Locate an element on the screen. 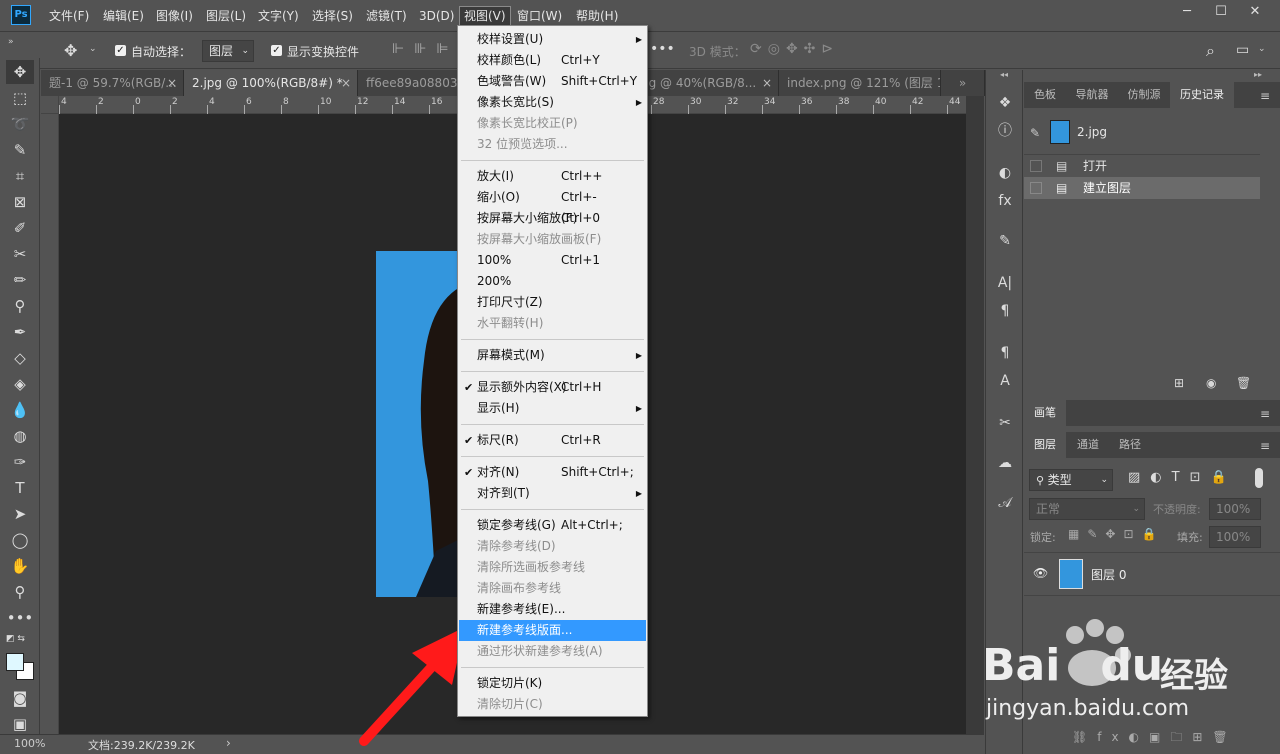 This screenshot has width=1280, height=754. zoom-level: 100% is located at coordinates (29, 743).